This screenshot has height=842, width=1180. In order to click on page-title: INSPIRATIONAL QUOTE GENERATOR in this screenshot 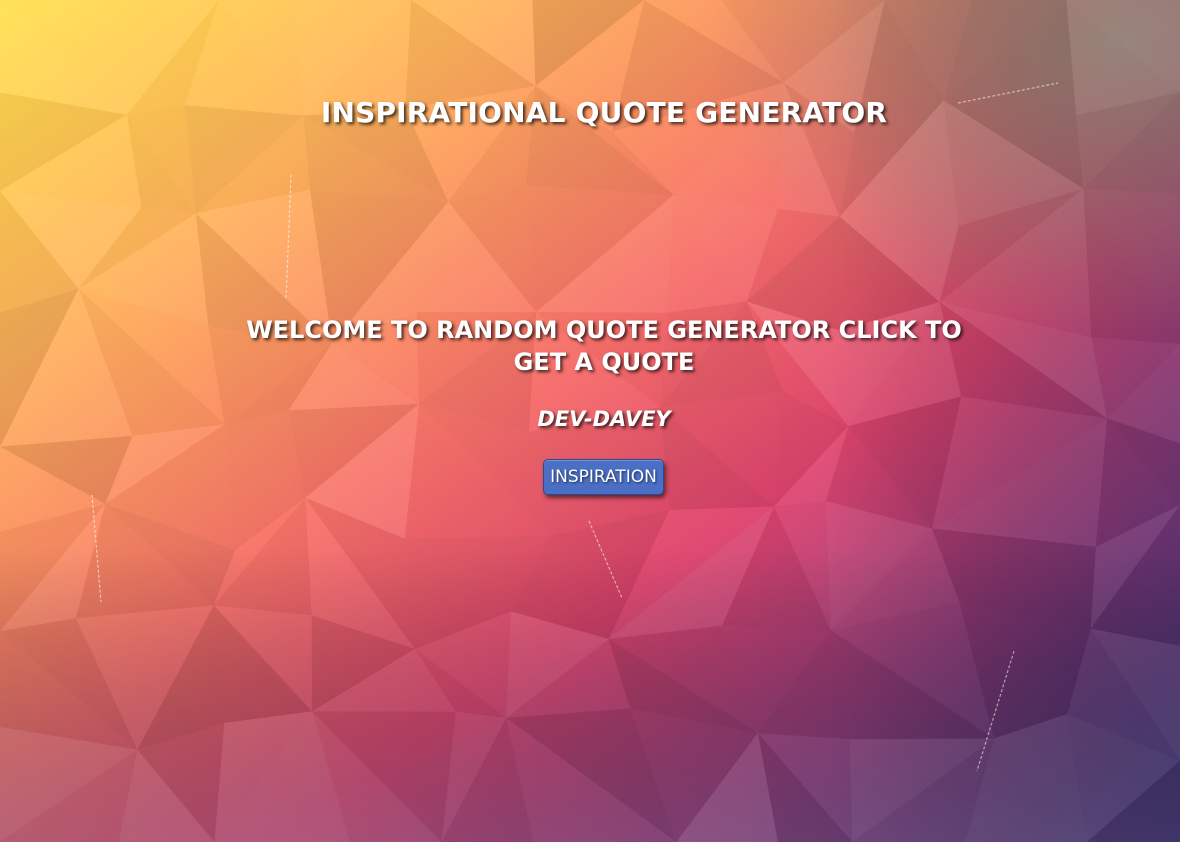, I will do `click(604, 112)`.